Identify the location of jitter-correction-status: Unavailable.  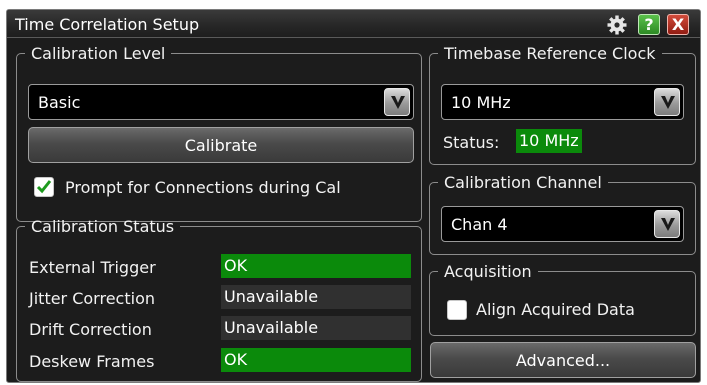
(316, 297).